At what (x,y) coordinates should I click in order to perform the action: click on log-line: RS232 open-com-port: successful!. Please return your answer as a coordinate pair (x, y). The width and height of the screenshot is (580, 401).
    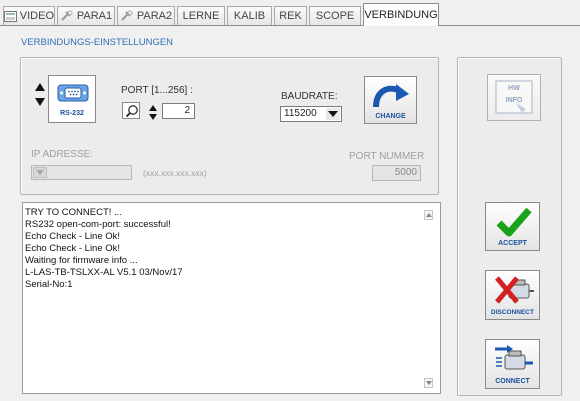
    Looking at the image, I should click on (98, 224).